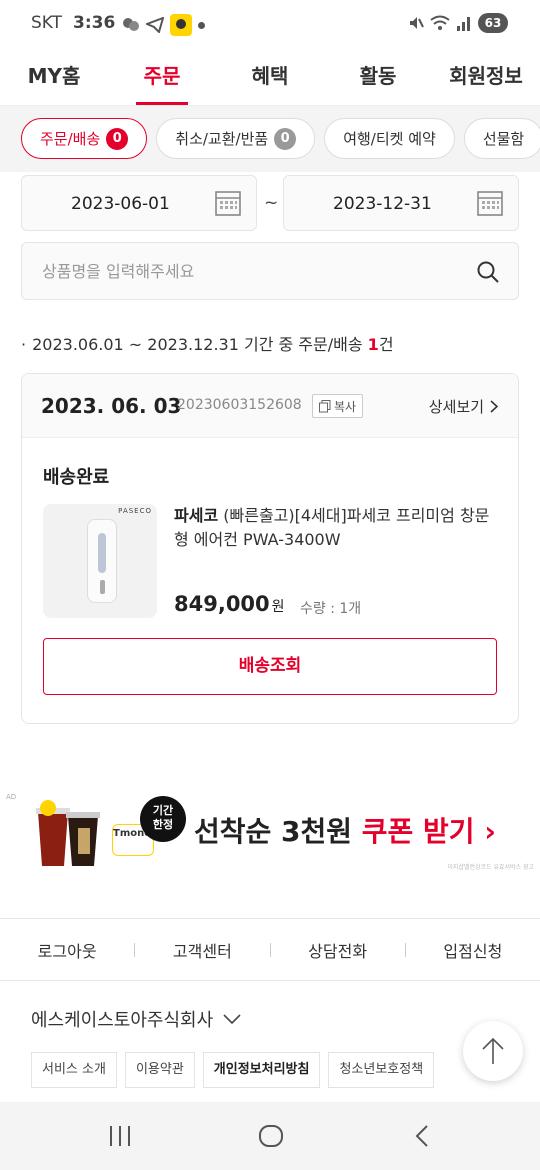 The width and height of the screenshot is (540, 1170). I want to click on summary-text: 2023.06.01 ~ 2023.12.31 기간 중 주문/배송, so click(200, 344).